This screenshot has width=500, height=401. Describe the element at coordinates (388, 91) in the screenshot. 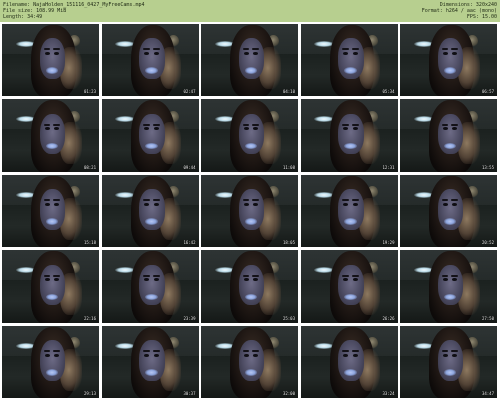

I see `timestamp-label: 05:34` at that location.